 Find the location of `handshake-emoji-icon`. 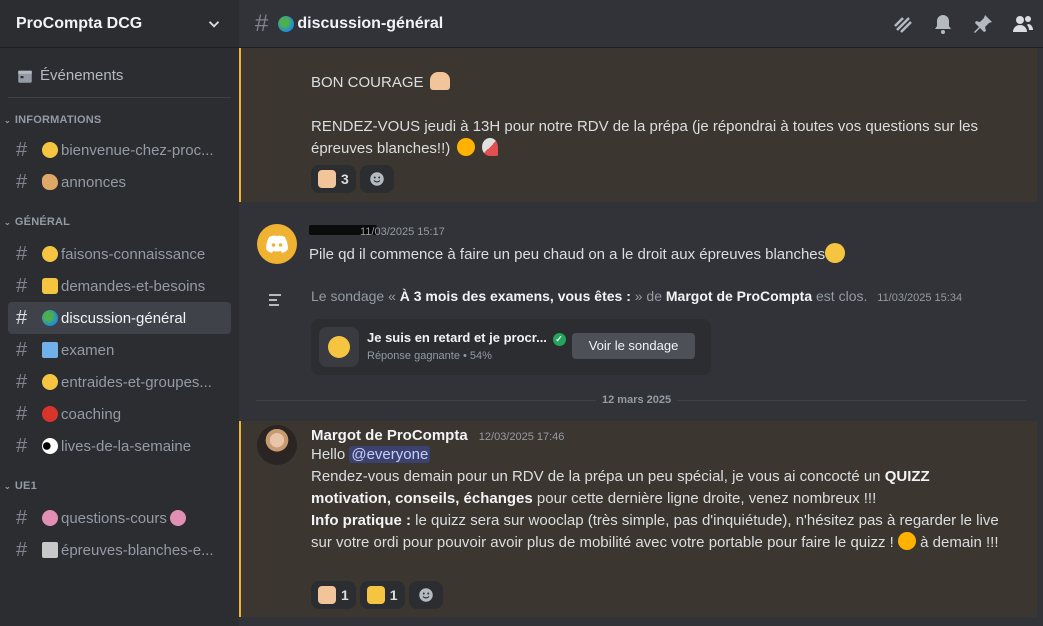

handshake-emoji-icon is located at coordinates (50, 382).